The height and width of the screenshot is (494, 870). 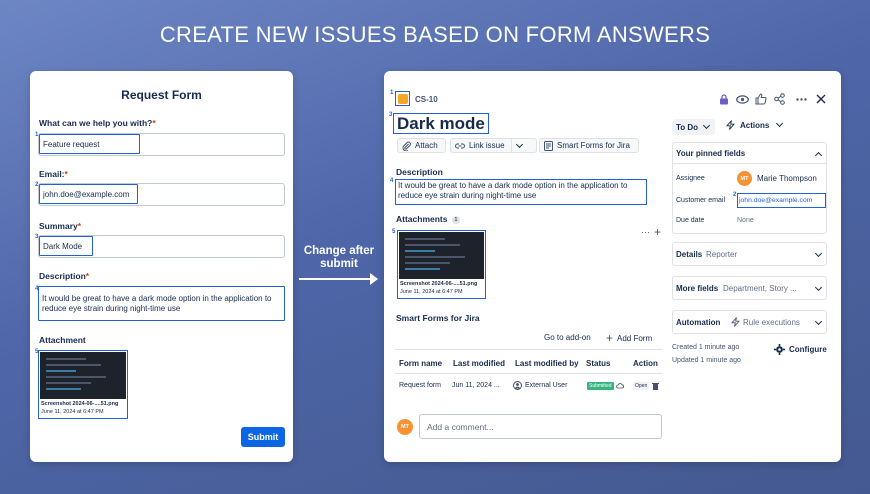 I want to click on issue-type-icon, so click(x=402, y=98).